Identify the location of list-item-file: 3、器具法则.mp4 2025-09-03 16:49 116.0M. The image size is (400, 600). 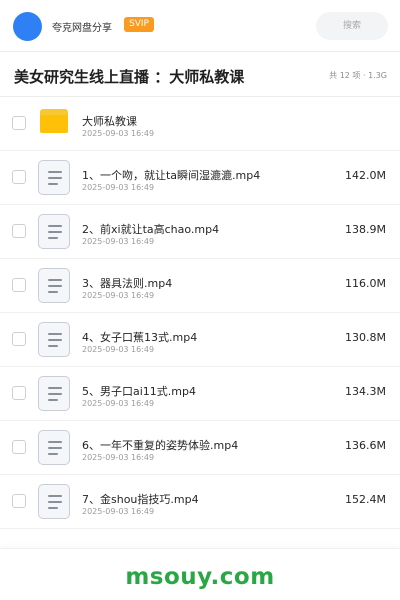
(200, 286).